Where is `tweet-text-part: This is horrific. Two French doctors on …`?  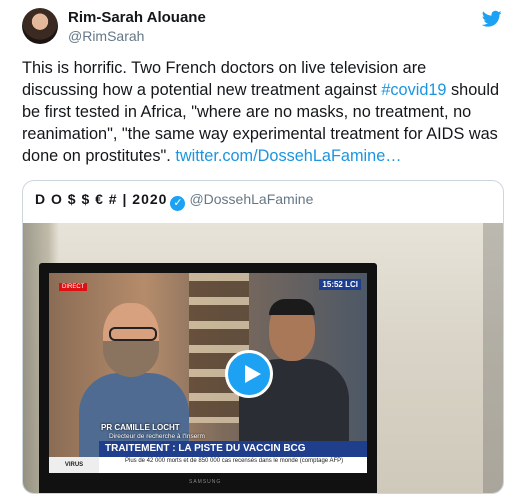
tweet-text-part: This is horrific. Two French doctors on … is located at coordinates (224, 79).